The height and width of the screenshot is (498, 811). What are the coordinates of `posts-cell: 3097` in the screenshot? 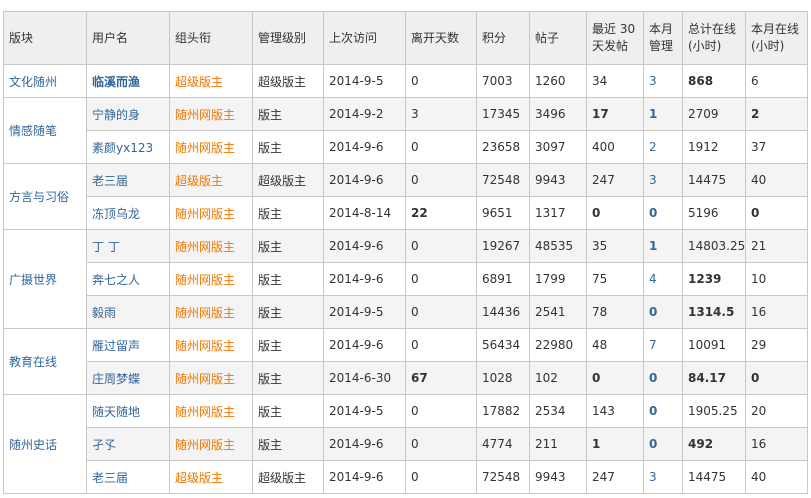 It's located at (558, 147).